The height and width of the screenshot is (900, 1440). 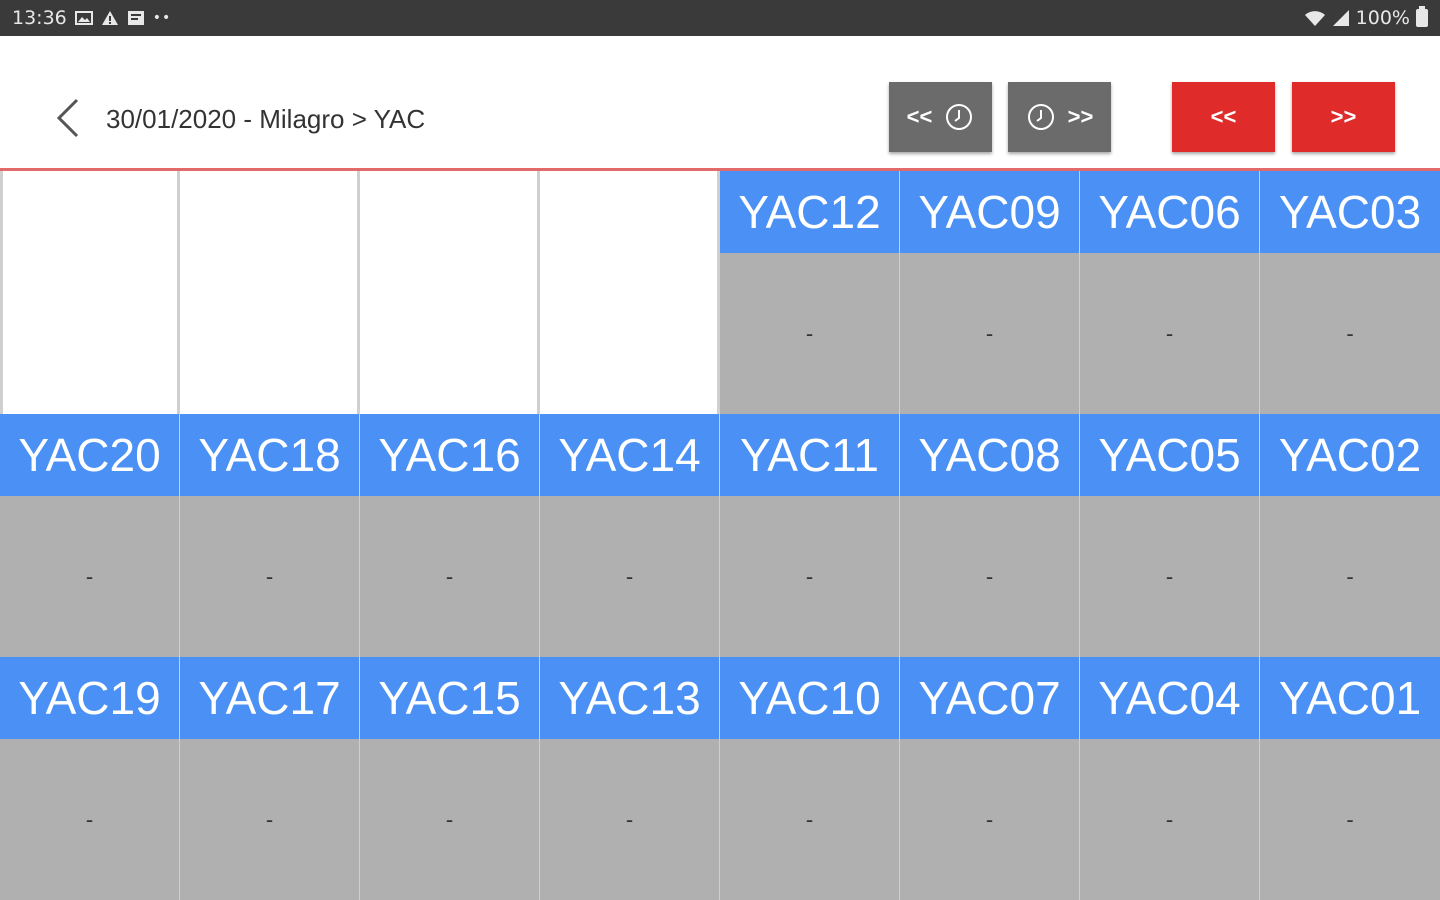 I want to click on back-button, so click(x=68, y=118).